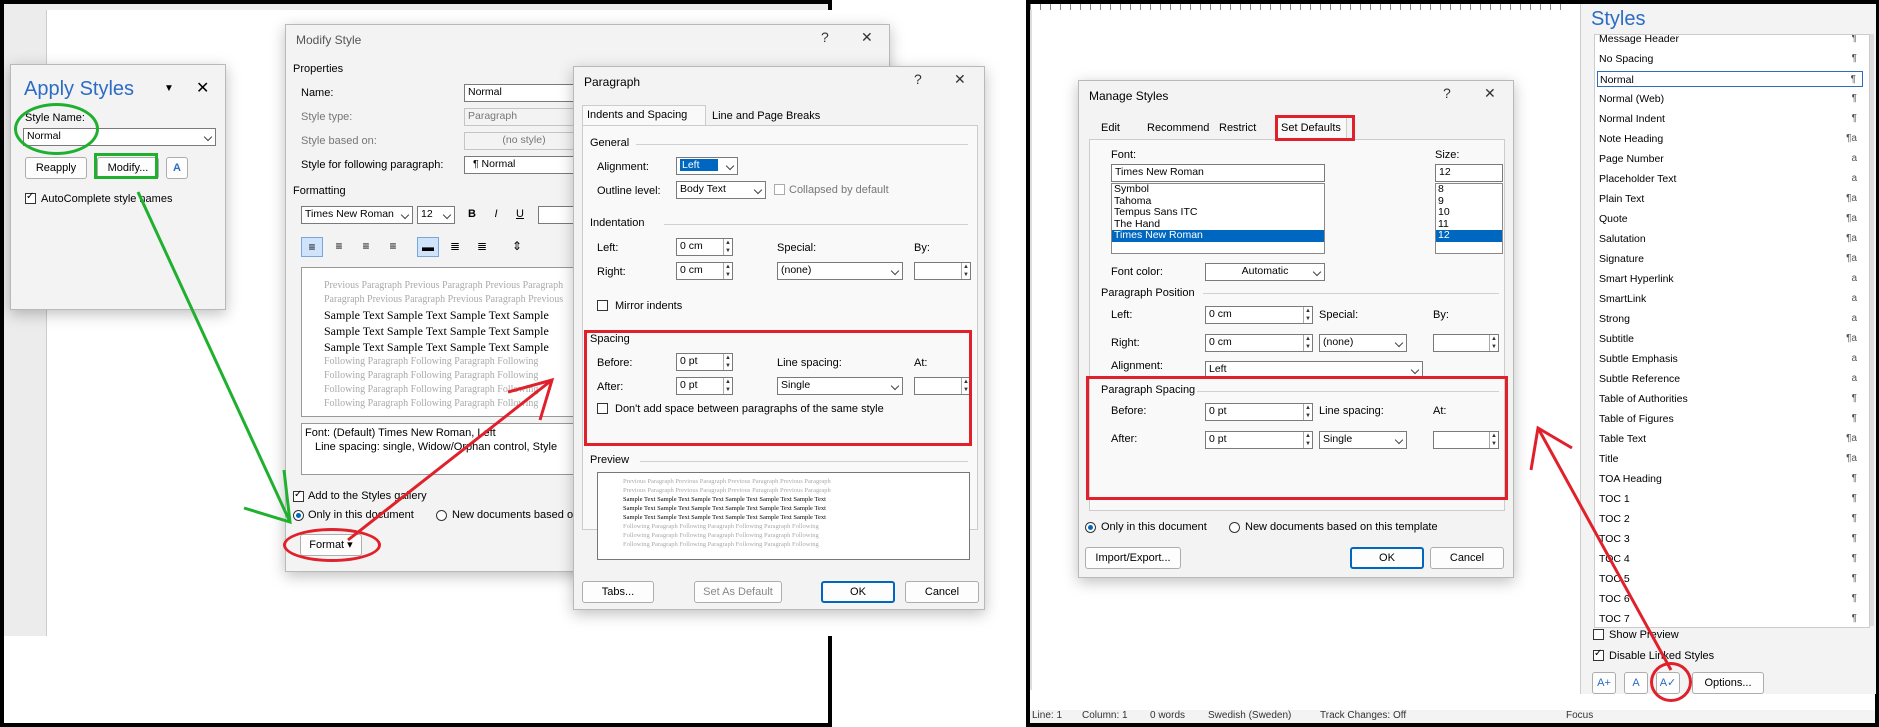 This screenshot has height=727, width=1879. I want to click on green-arrowhead, so click(267, 497).